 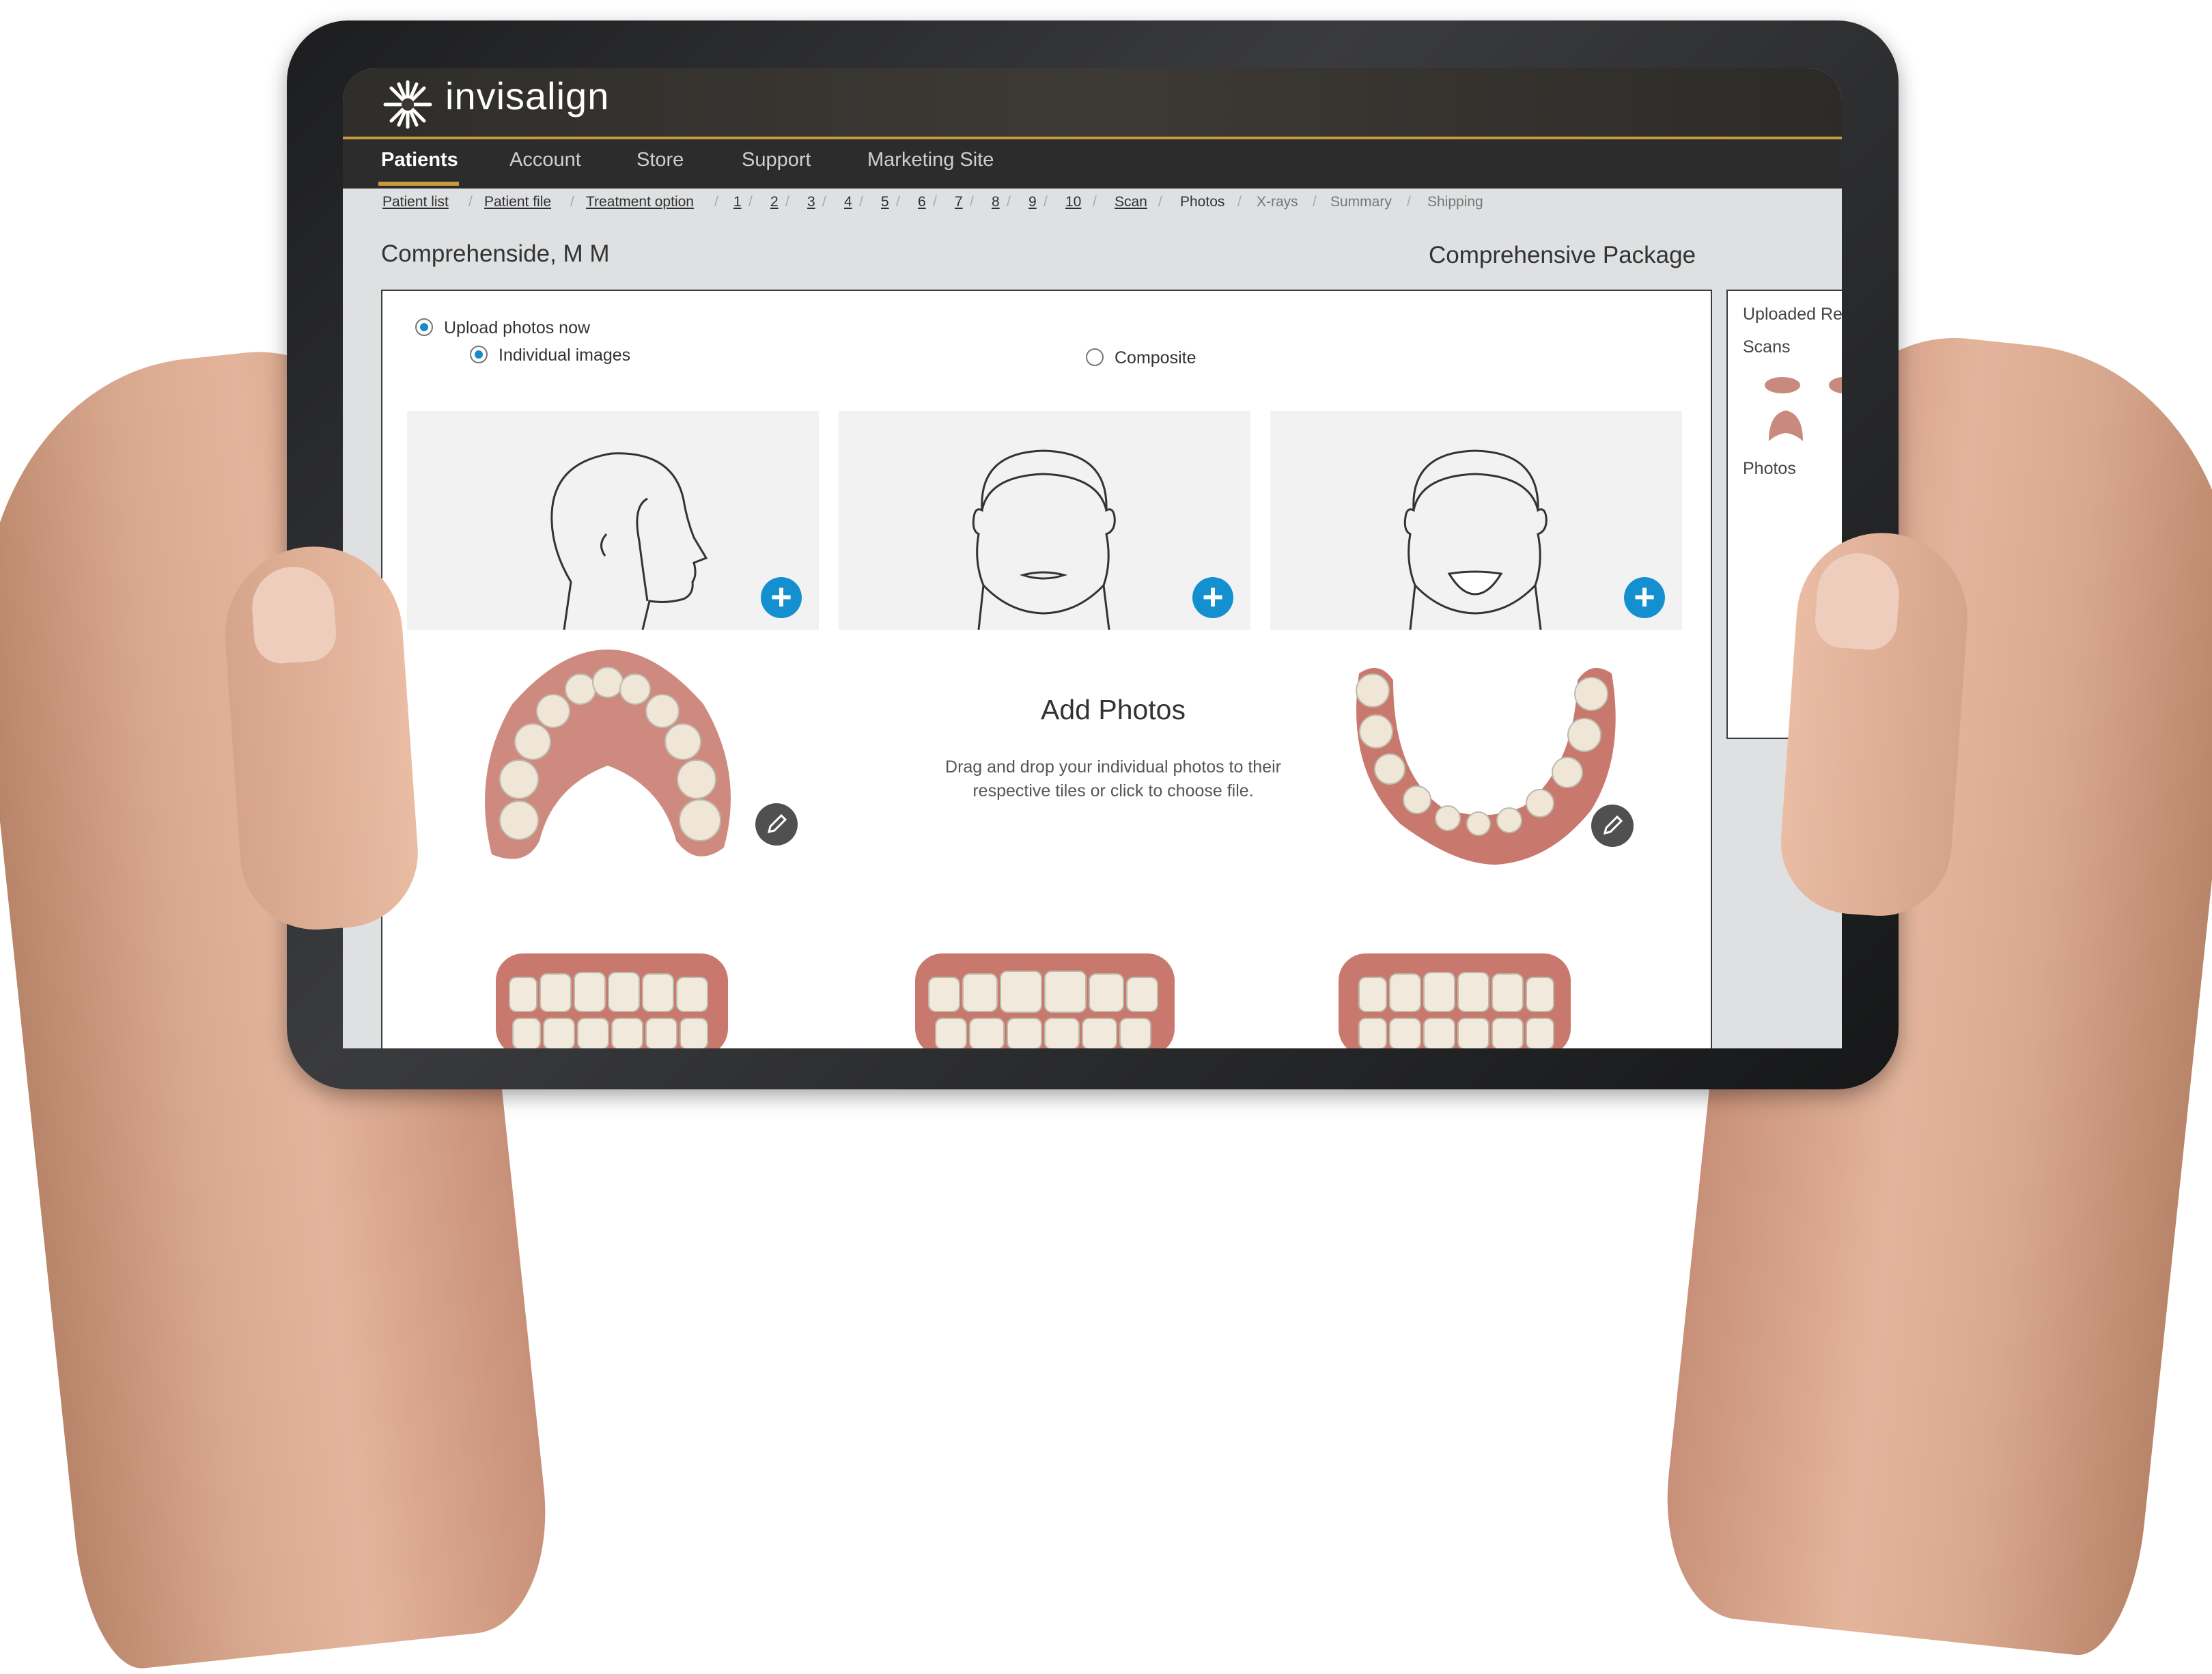 I want to click on crumb-step-5: 5, so click(x=885, y=202).